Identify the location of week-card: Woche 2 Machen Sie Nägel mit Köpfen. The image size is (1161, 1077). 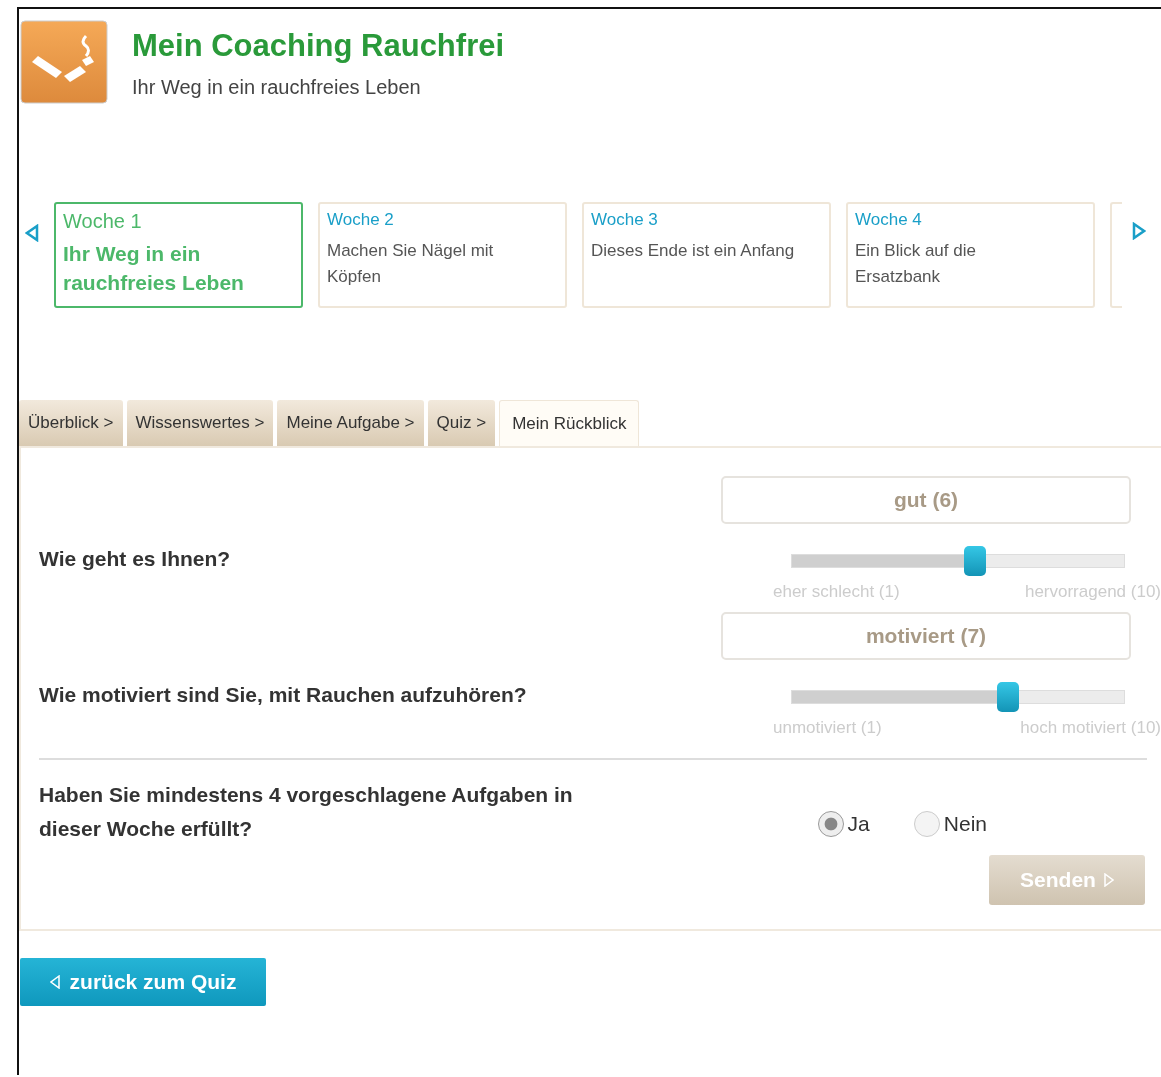
(442, 255).